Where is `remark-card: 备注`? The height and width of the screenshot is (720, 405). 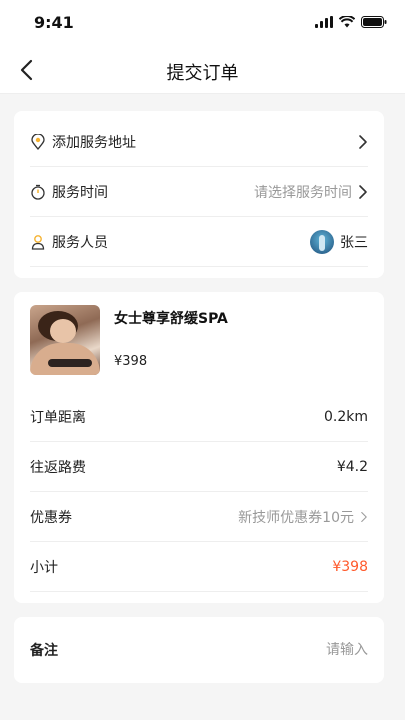
remark-card: 备注 is located at coordinates (199, 650).